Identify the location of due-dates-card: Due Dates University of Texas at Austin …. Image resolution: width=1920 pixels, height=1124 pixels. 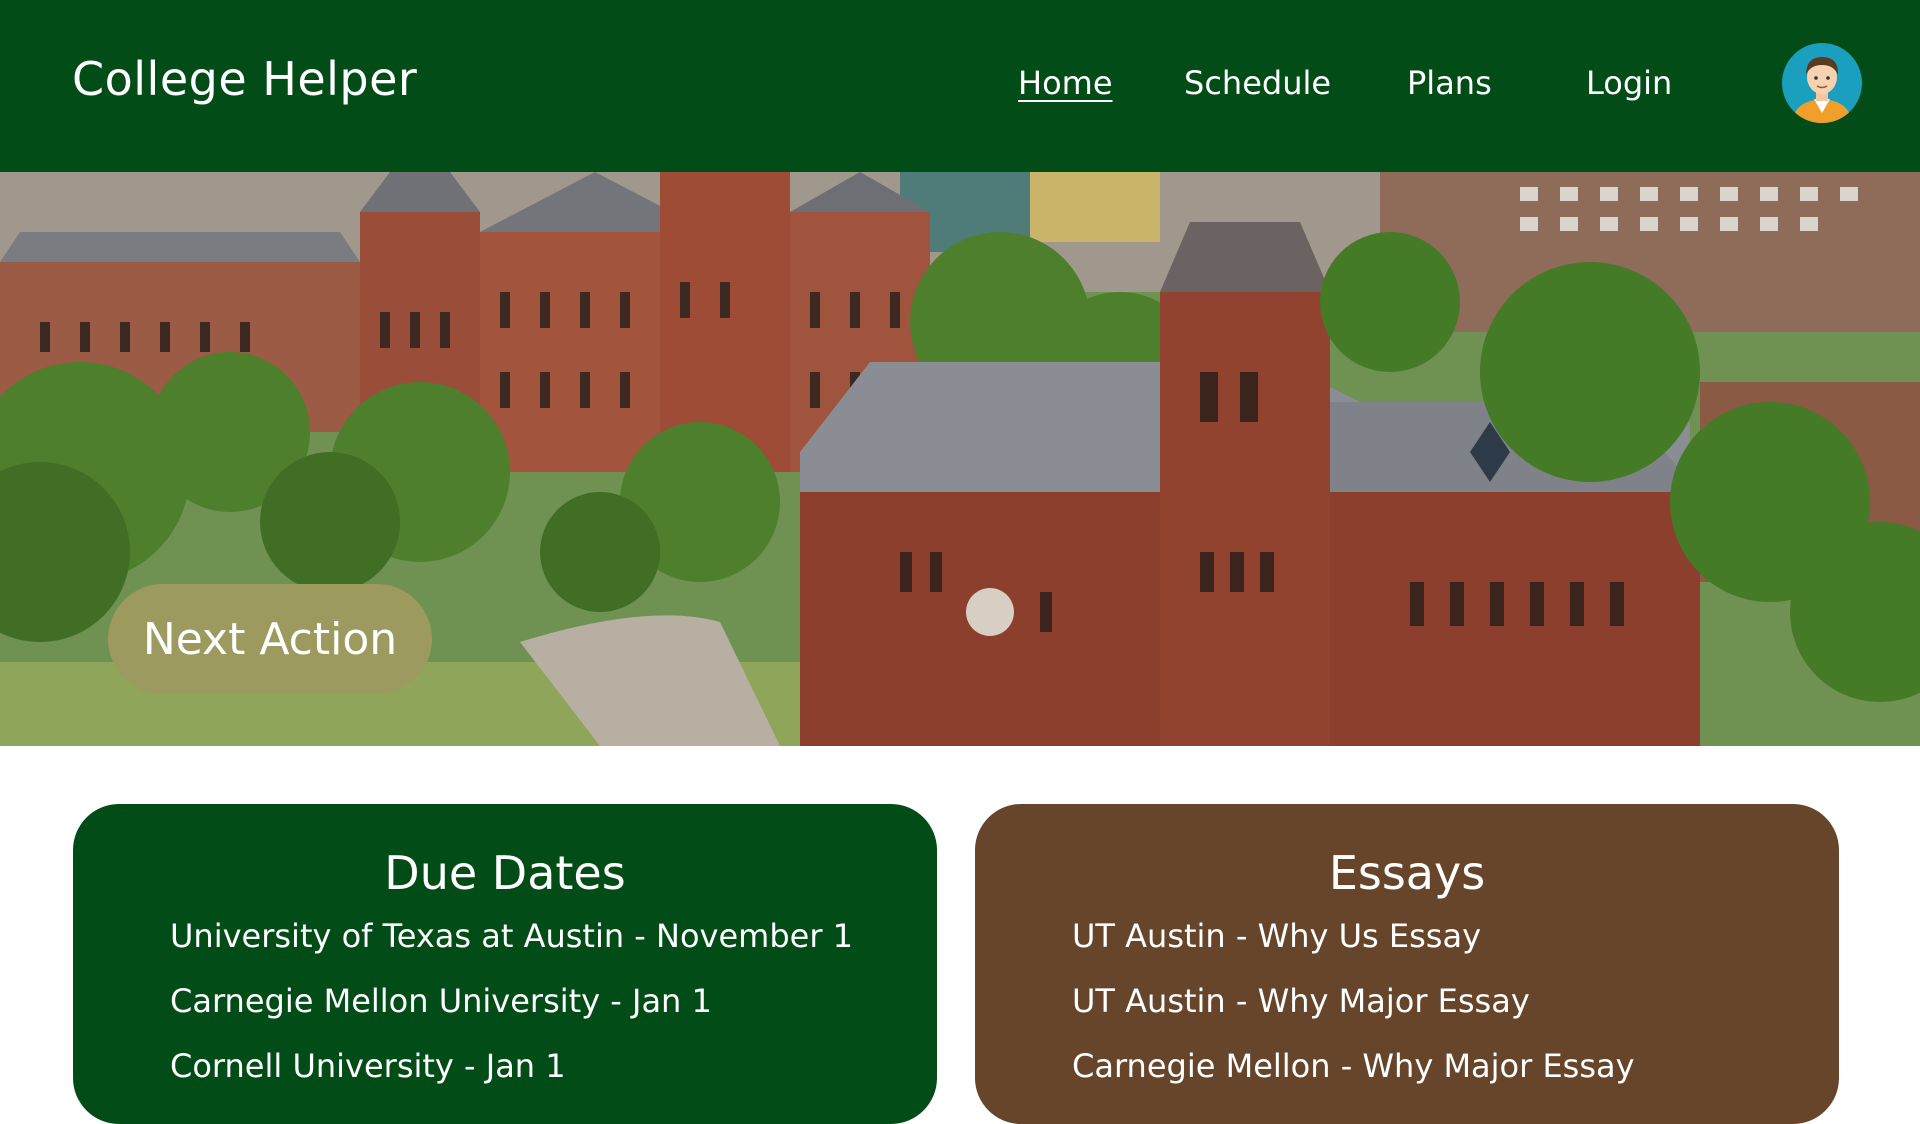
(505, 964).